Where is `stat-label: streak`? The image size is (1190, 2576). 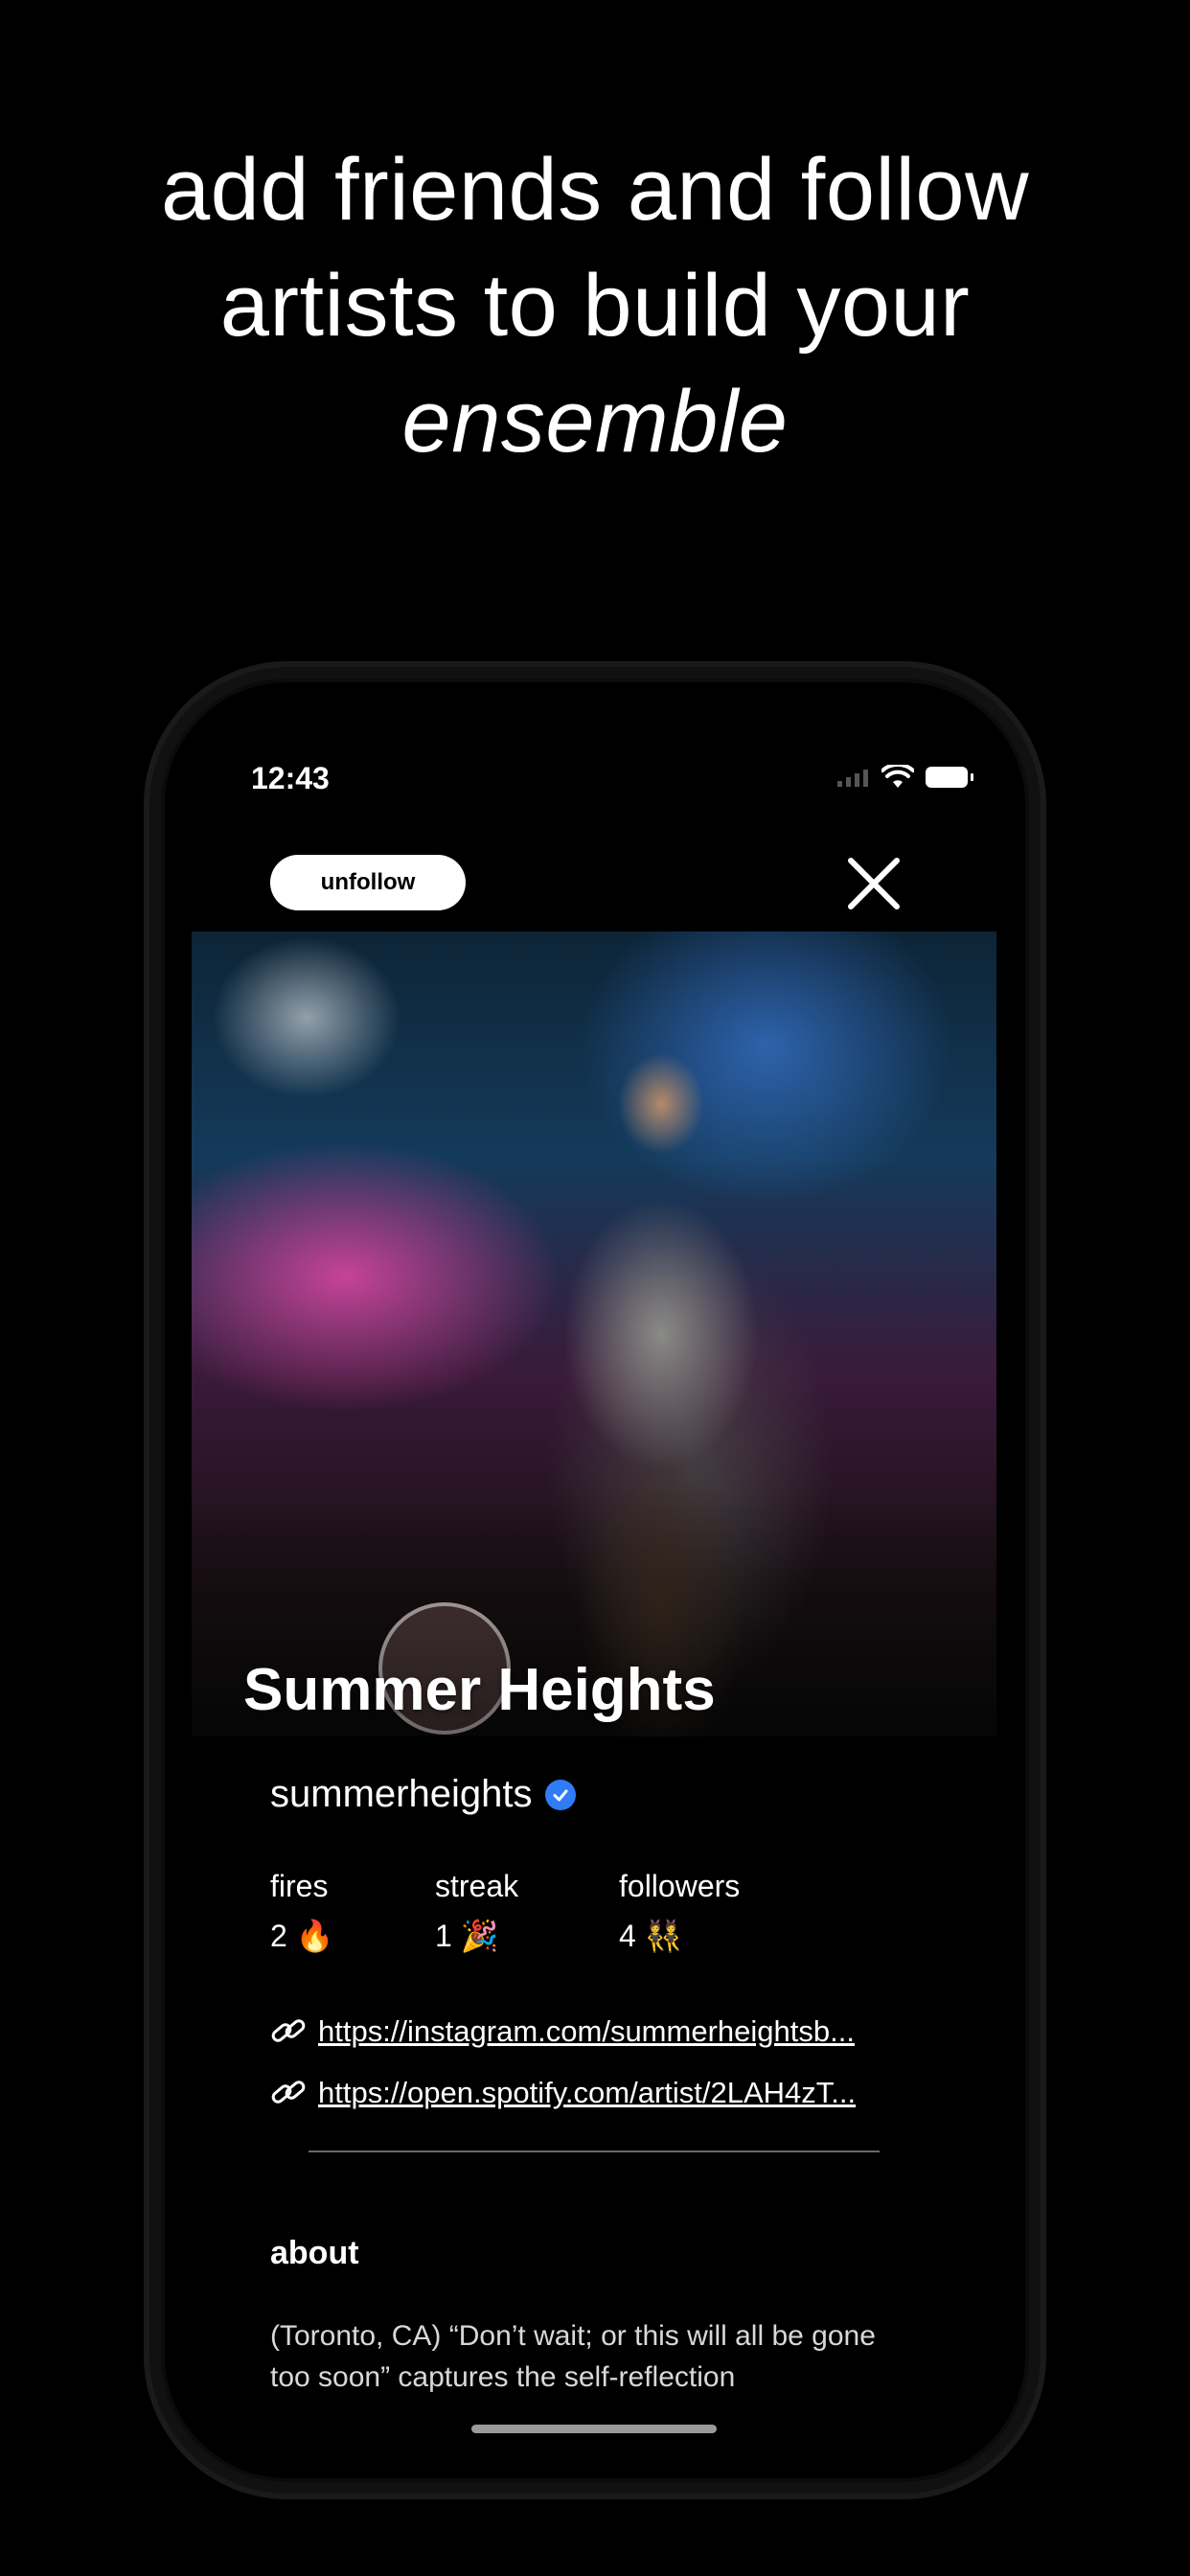 stat-label: streak is located at coordinates (477, 1886).